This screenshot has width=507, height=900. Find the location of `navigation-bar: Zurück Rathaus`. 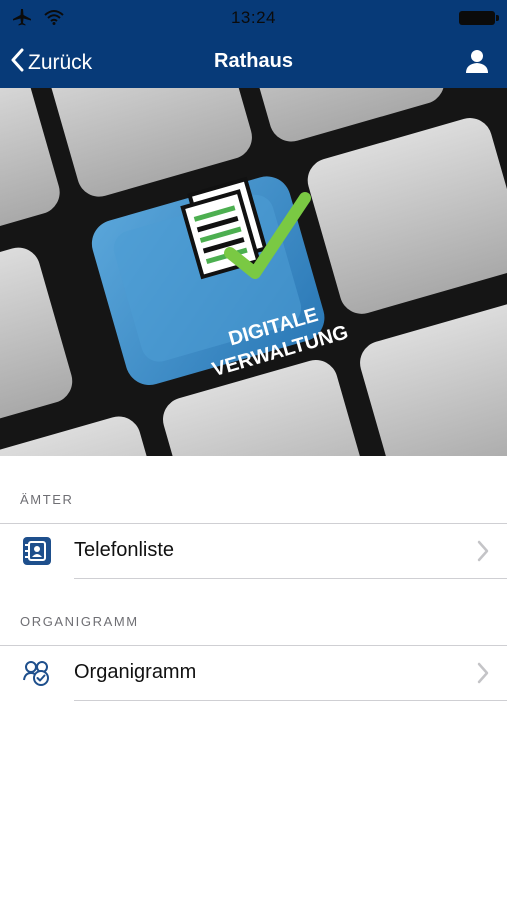

navigation-bar: Zurück Rathaus is located at coordinates (253, 62).